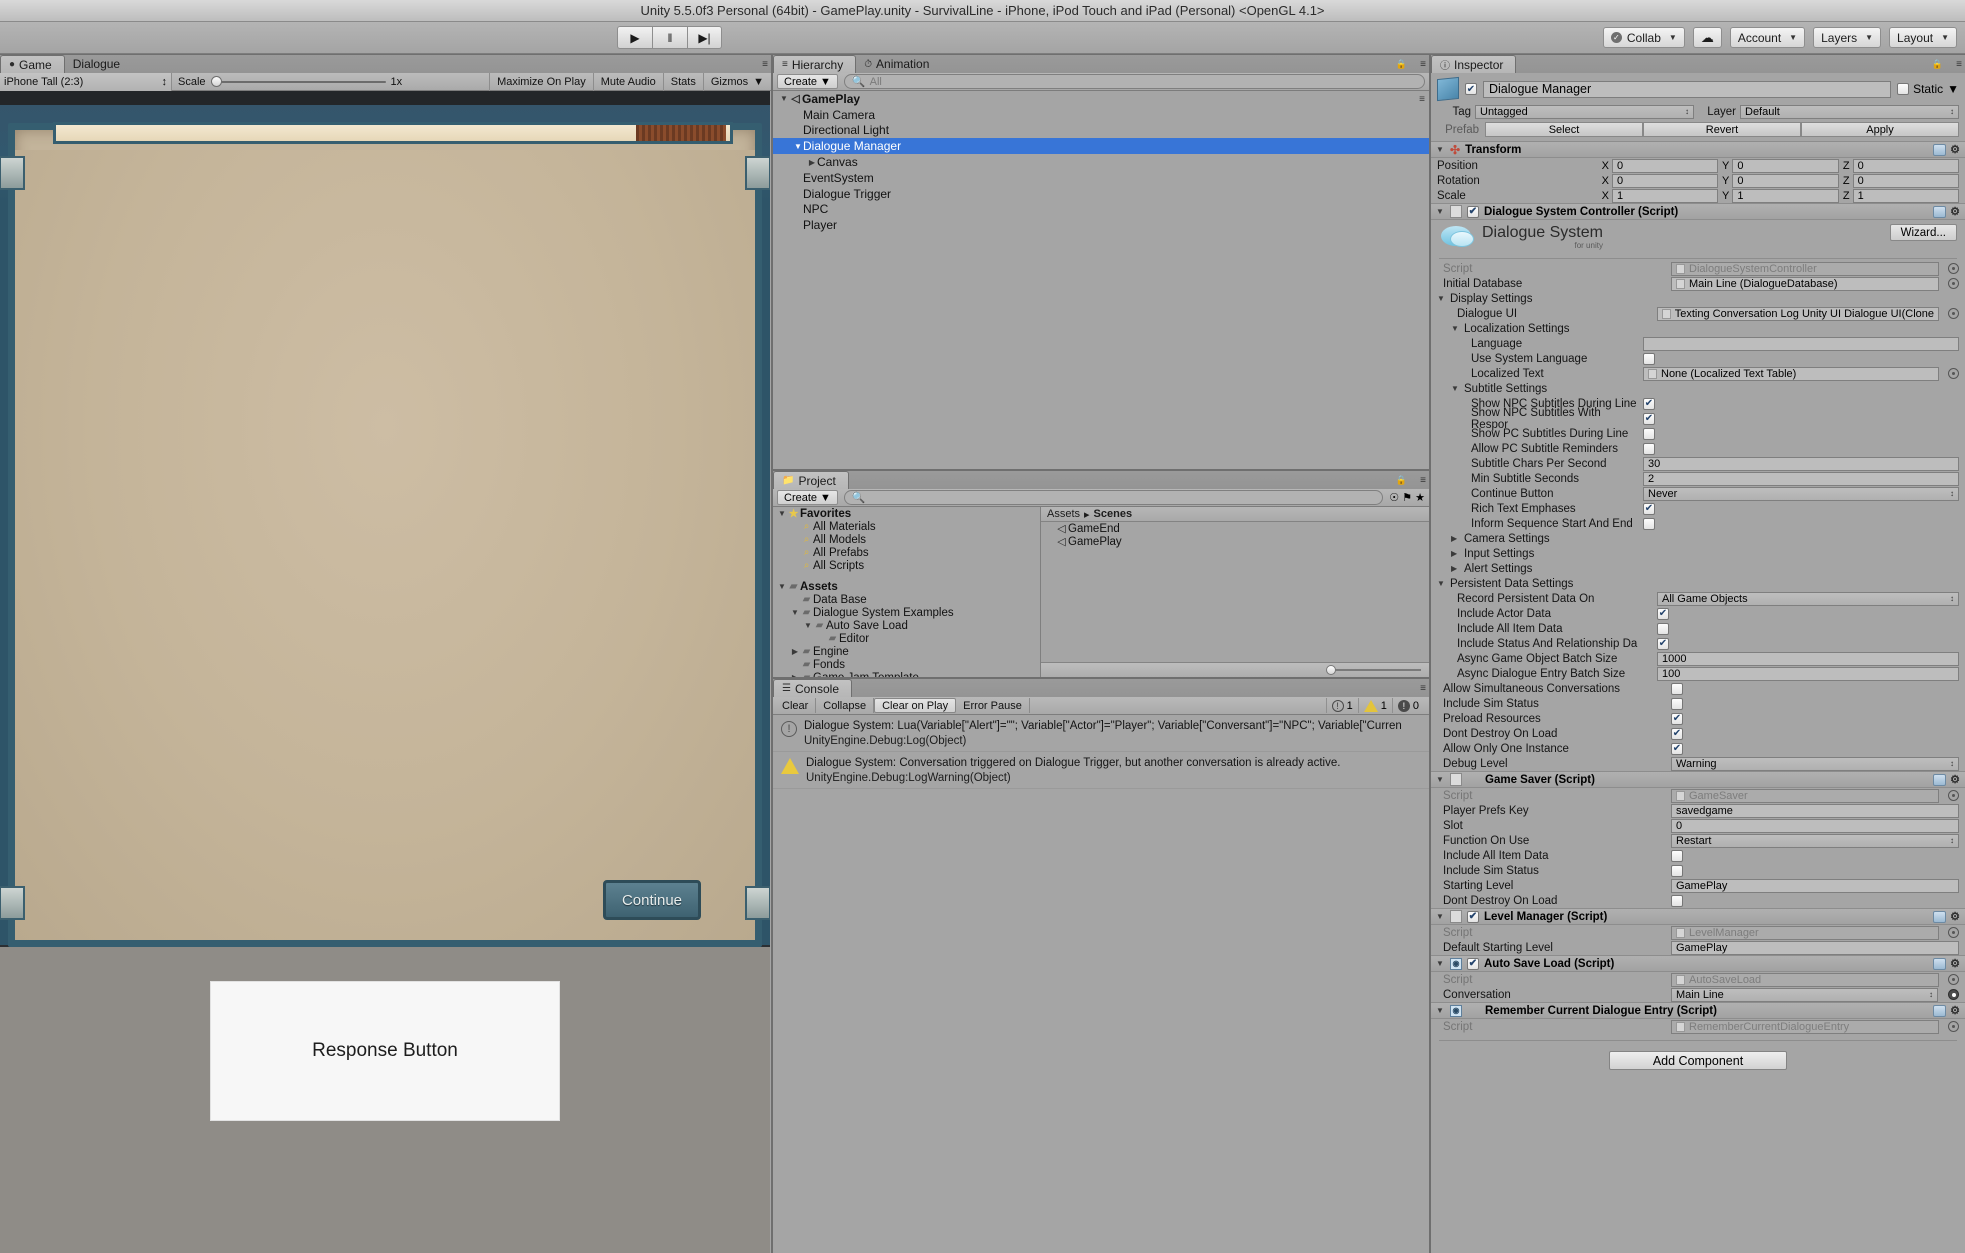  What do you see at coordinates (1905, 165) in the screenshot?
I see `transform-position-z: 0` at bounding box center [1905, 165].